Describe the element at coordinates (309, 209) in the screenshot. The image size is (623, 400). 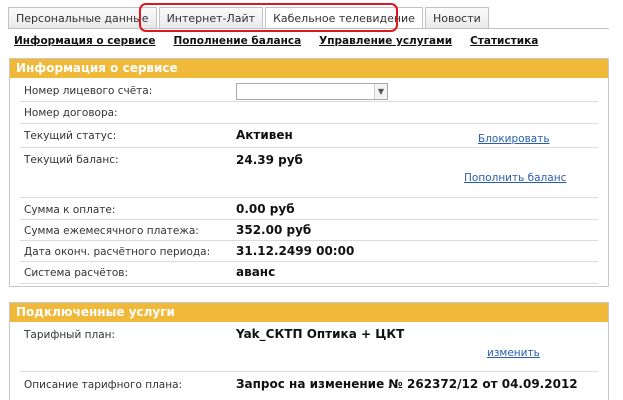
I see `amount-due-row: Сумма к оплате: 0.00 руб` at that location.